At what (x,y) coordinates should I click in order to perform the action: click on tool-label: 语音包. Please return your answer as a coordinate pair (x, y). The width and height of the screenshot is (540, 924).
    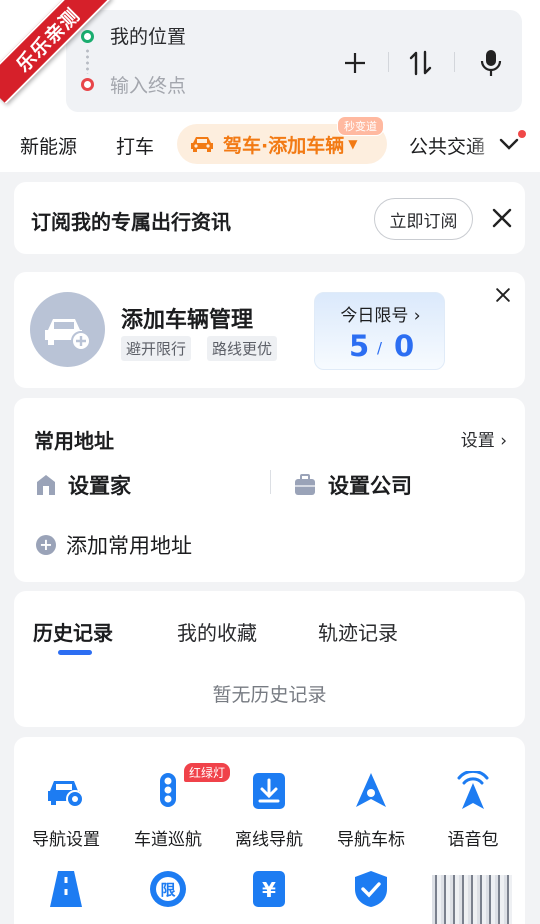
    Looking at the image, I should click on (473, 840).